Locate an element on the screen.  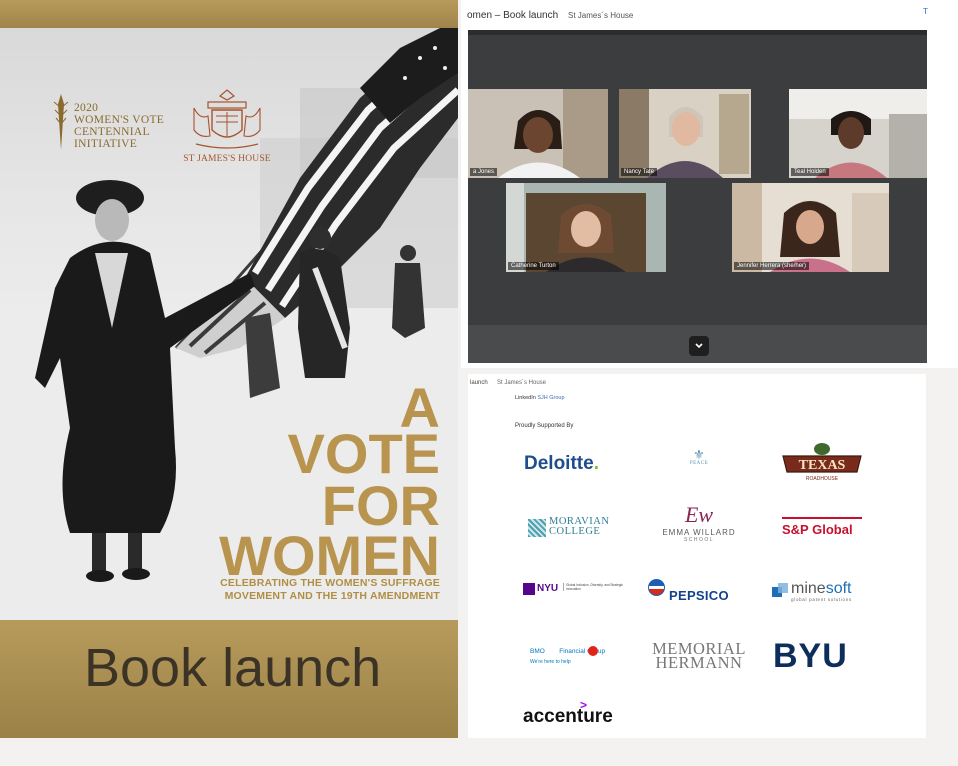
call-corner-link: T is located at coordinates (925, 11).